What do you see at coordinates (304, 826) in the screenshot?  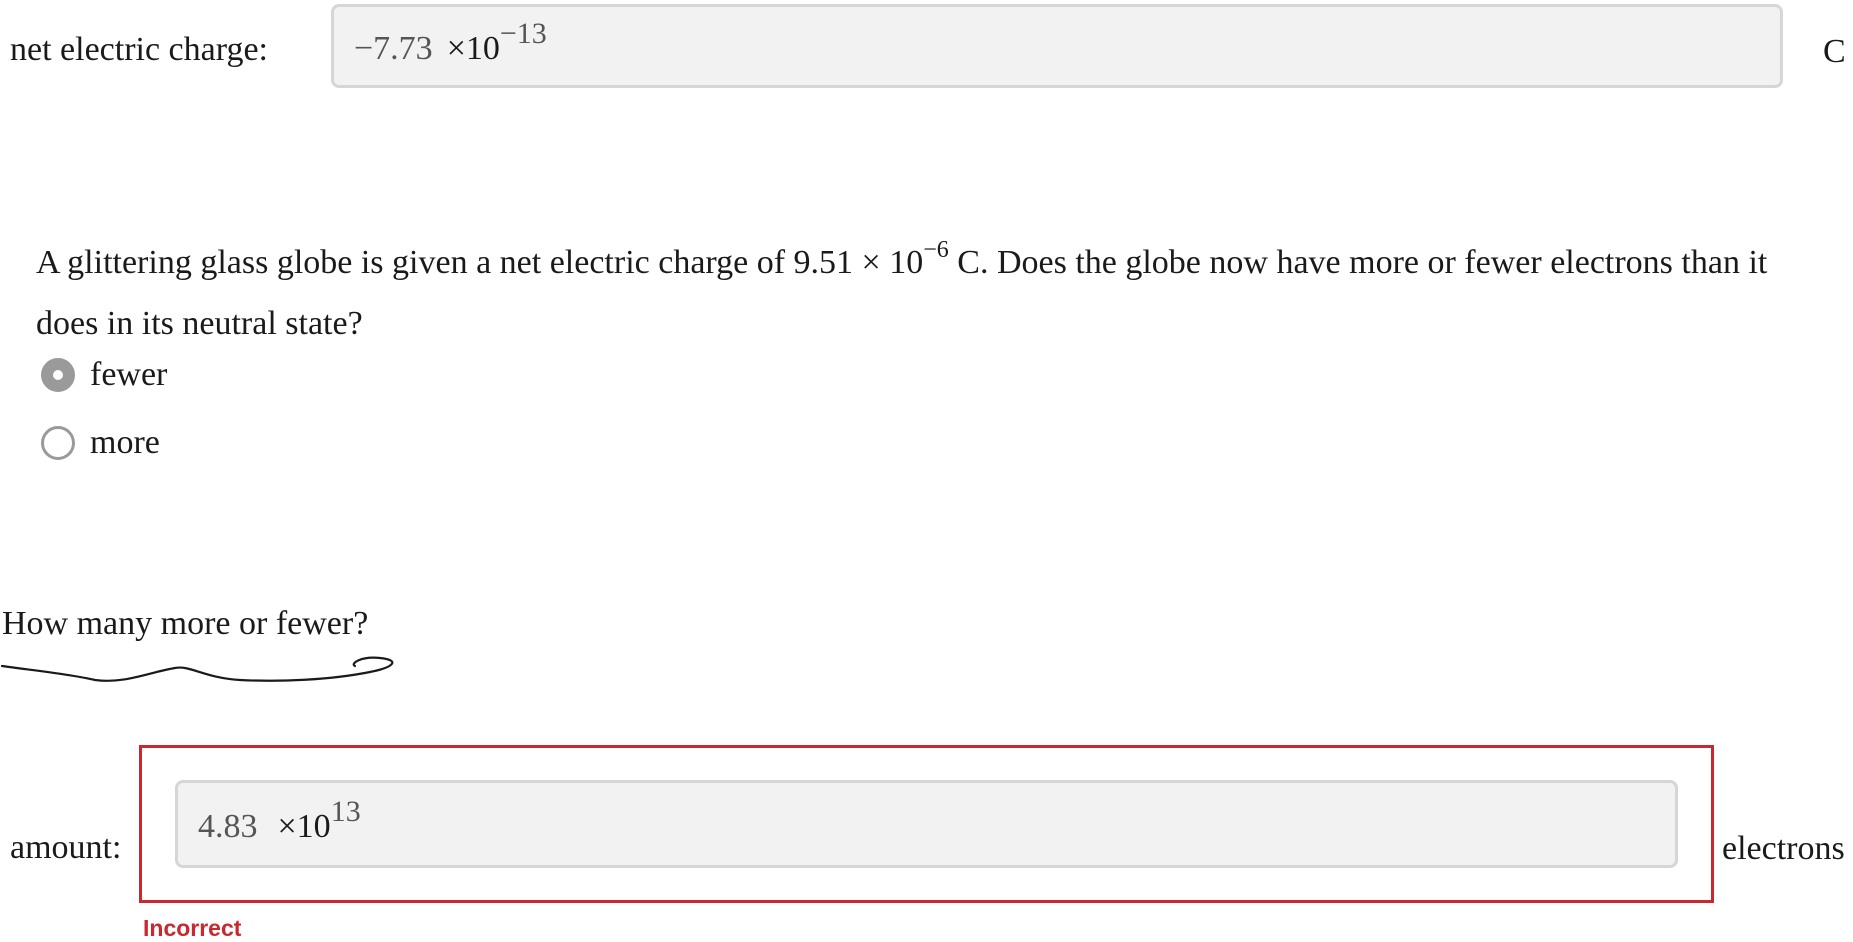 I see `amount-multiplier: ×10` at bounding box center [304, 826].